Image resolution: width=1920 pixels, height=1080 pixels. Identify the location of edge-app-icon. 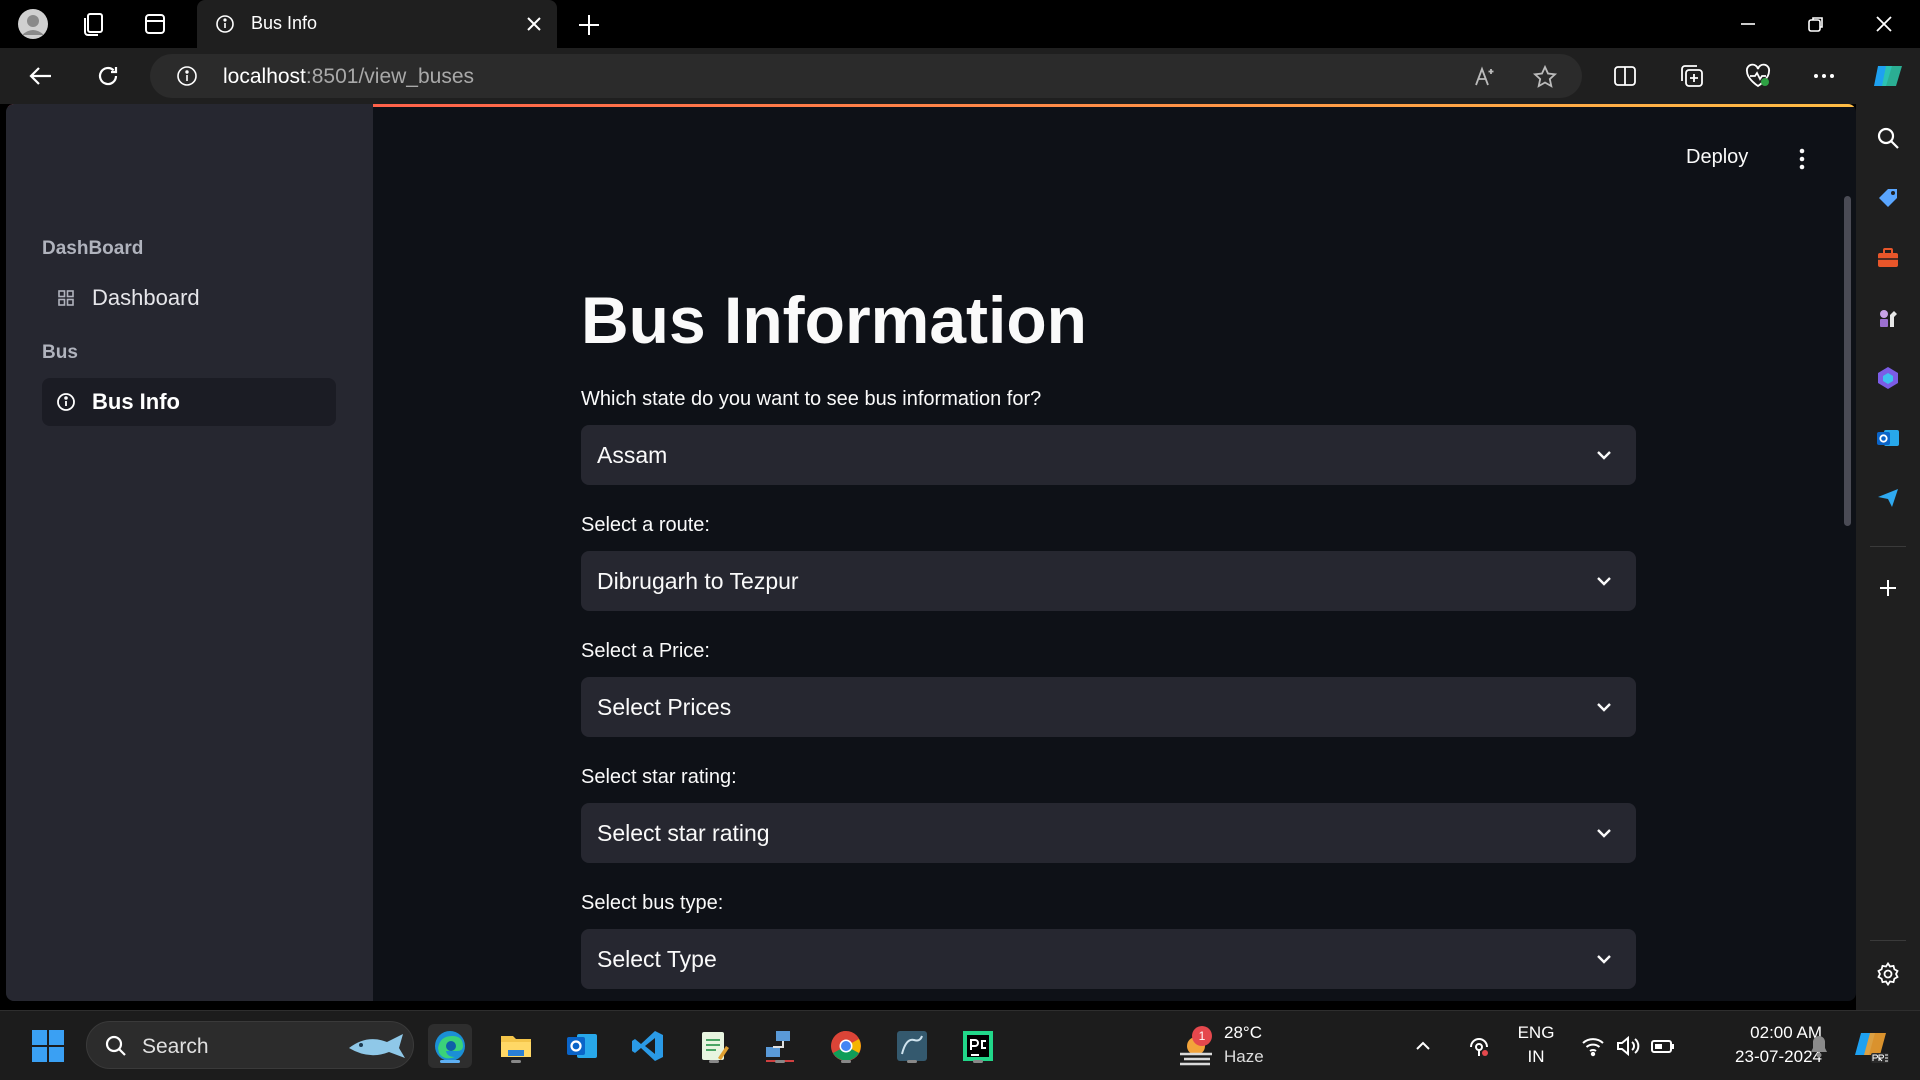
(450, 1046).